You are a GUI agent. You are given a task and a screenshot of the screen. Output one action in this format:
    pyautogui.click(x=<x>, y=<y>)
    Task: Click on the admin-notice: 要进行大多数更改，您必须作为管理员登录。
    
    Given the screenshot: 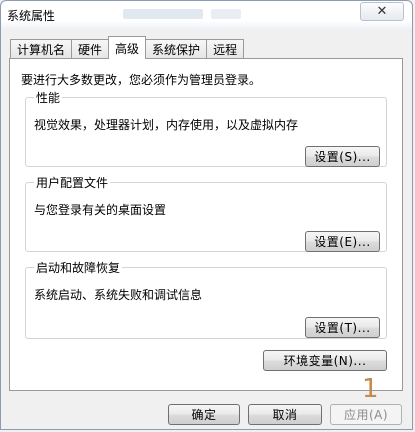 What is the action you would take?
    pyautogui.click(x=141, y=80)
    